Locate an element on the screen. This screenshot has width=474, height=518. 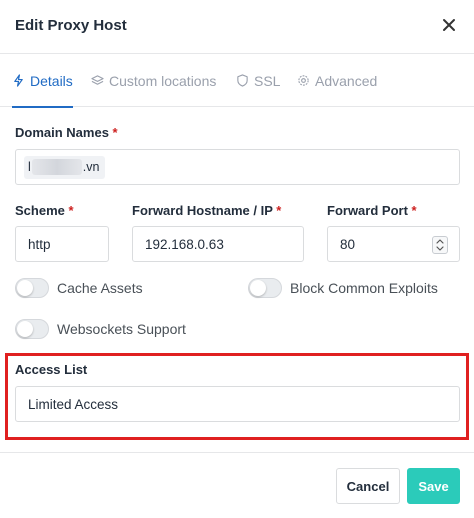
forward-hostname-input: 192.168.0.63 is located at coordinates (218, 244).